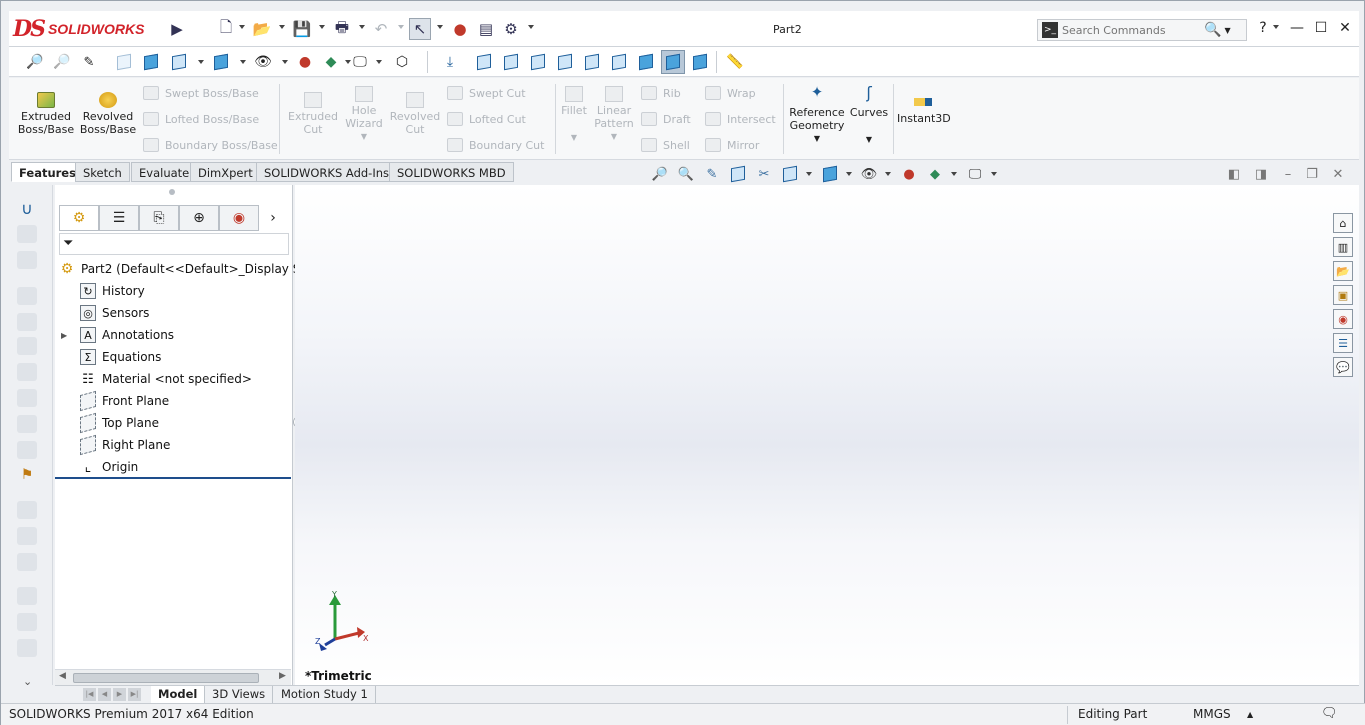 The image size is (1365, 725). I want to click on hud-section-view-icon, so click(738, 174).